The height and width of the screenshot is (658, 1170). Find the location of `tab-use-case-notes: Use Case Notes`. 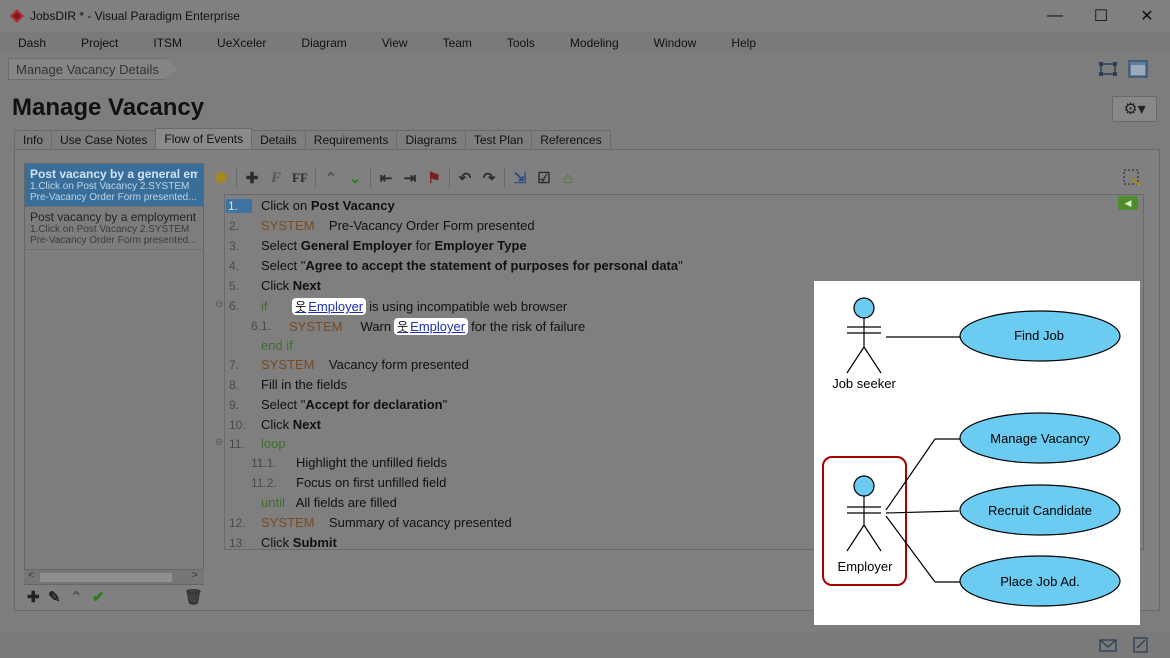

tab-use-case-notes: Use Case Notes is located at coordinates (104, 139).